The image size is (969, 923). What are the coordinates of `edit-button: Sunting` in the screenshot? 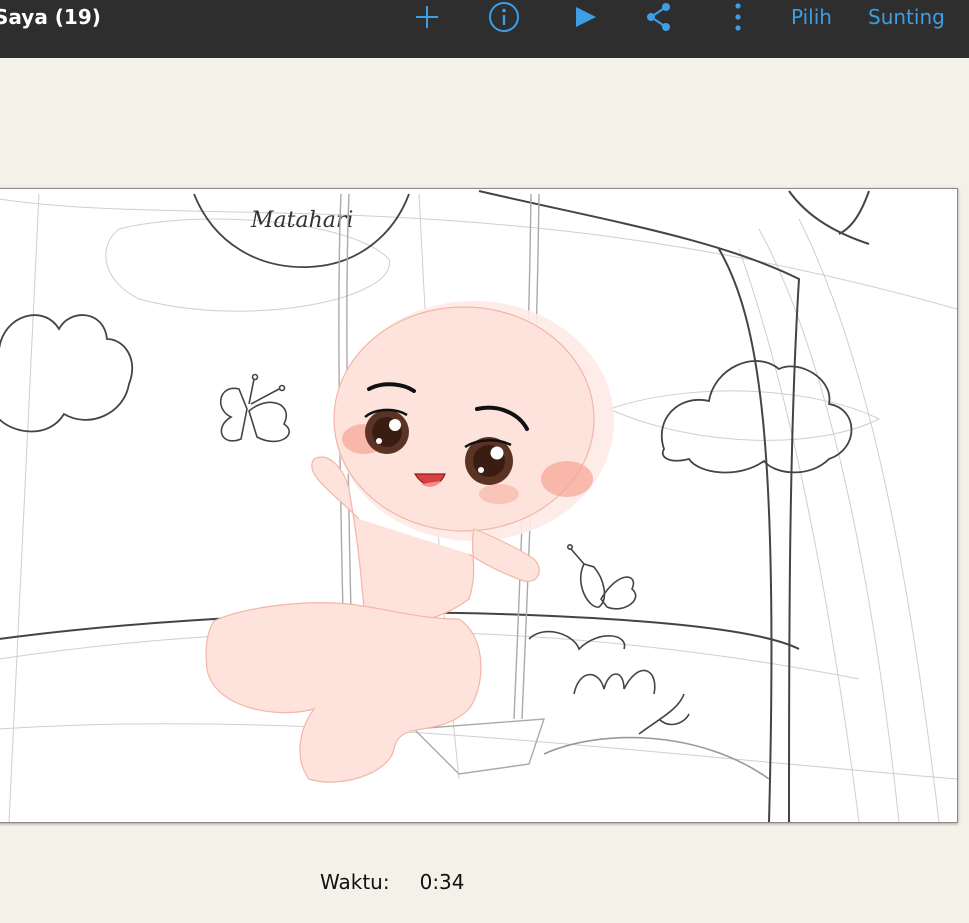 It's located at (906, 17).